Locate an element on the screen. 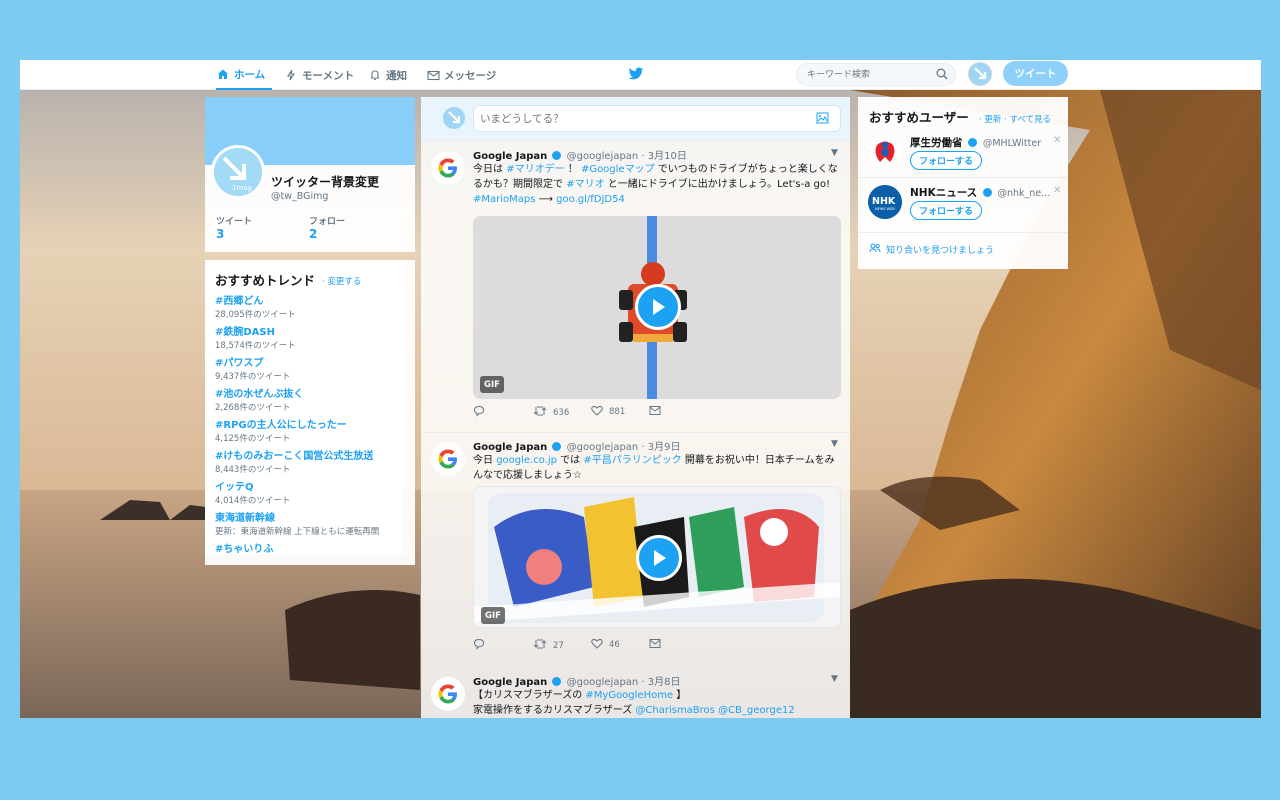  user-handle: @MHLWitter is located at coordinates (1012, 143).